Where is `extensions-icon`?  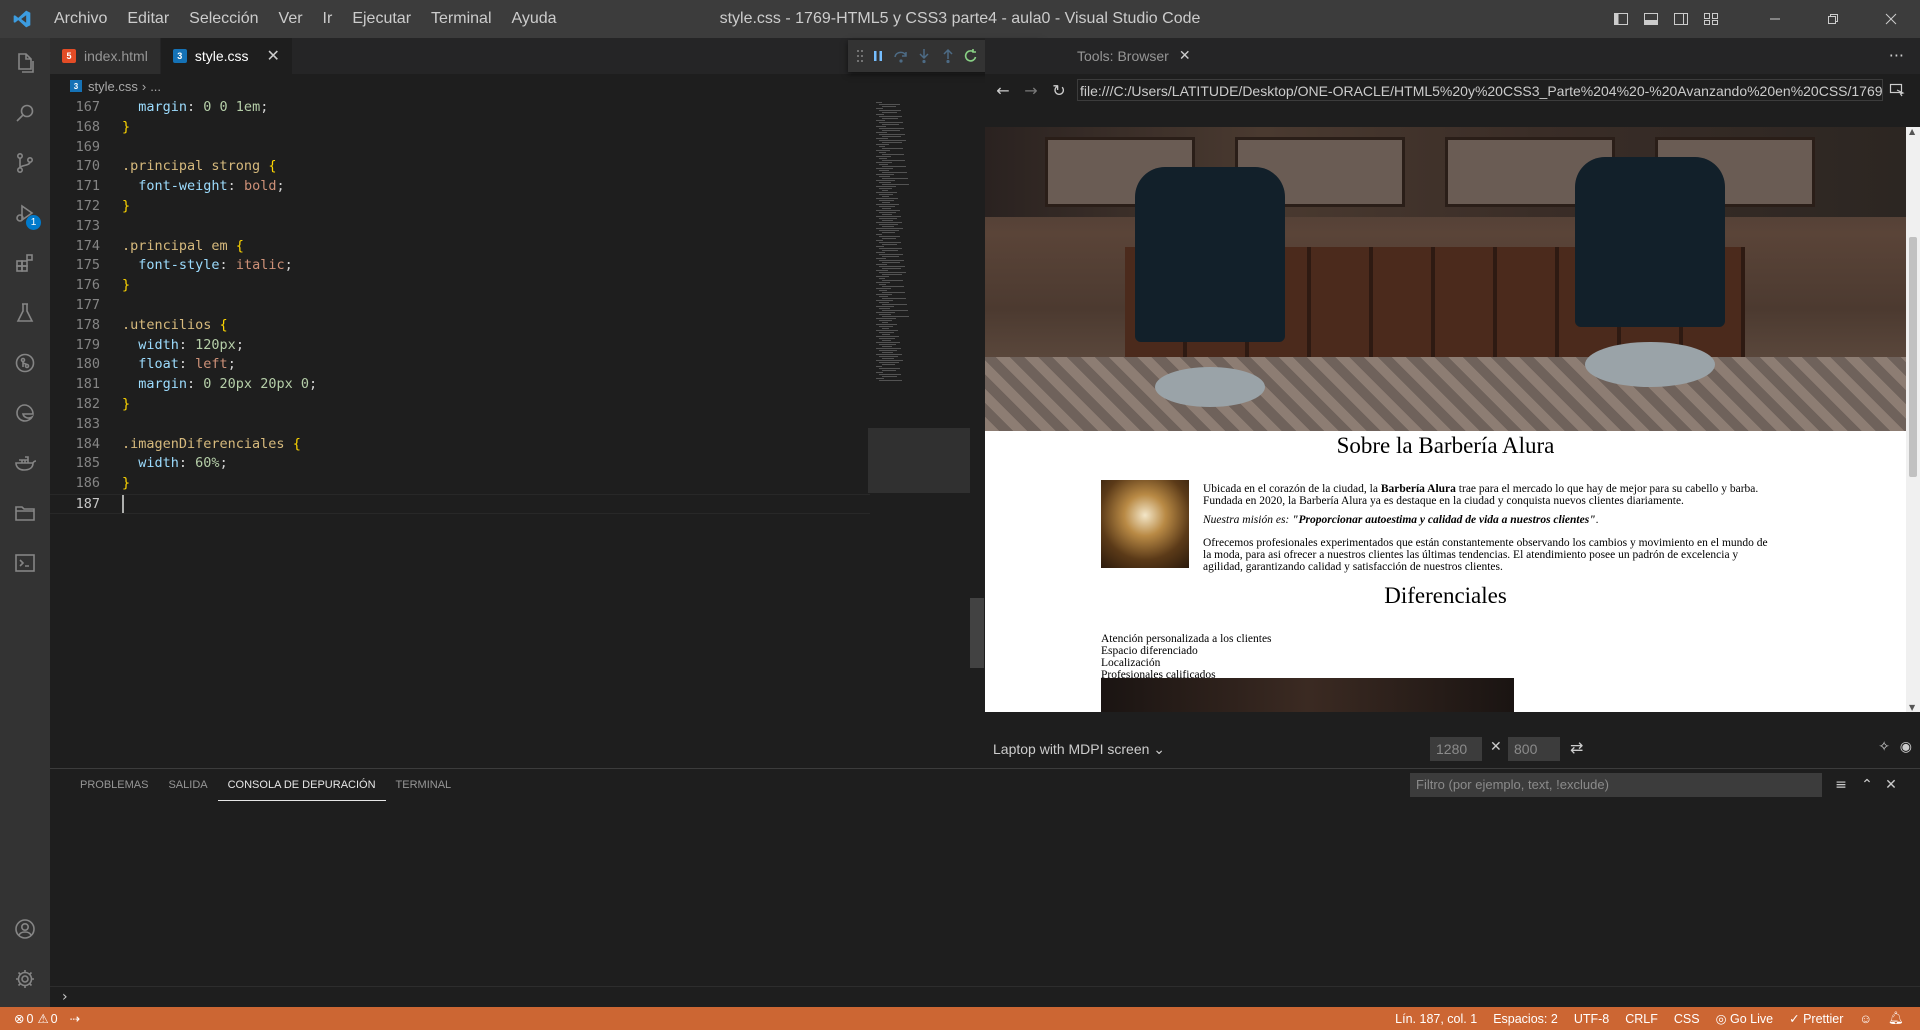 extensions-icon is located at coordinates (25, 263).